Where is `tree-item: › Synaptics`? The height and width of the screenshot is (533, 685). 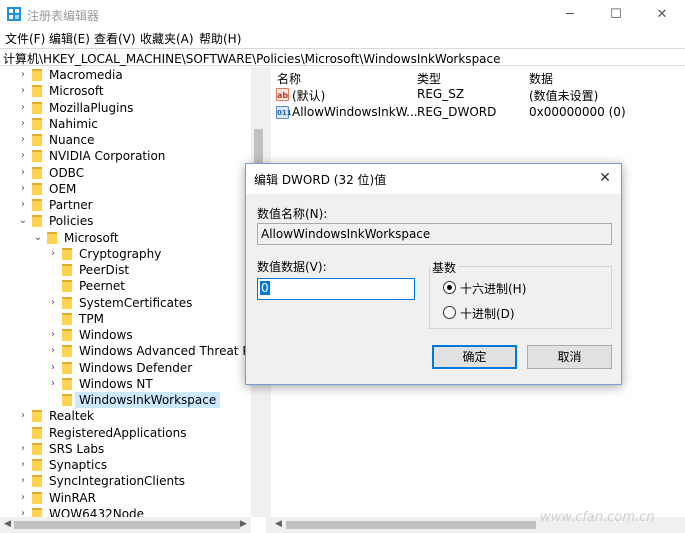 tree-item: › Synaptics is located at coordinates (125, 465).